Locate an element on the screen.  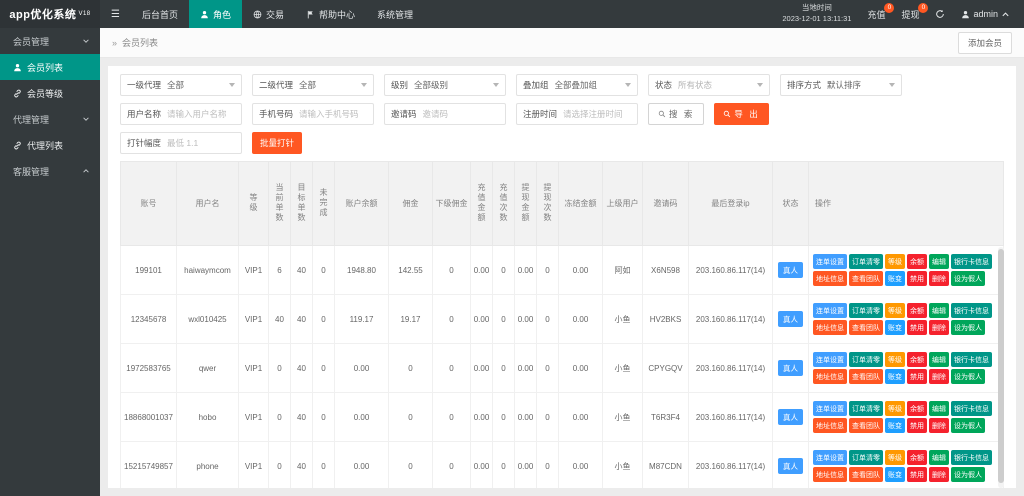
user-menu: admin is located at coordinates (985, 14).